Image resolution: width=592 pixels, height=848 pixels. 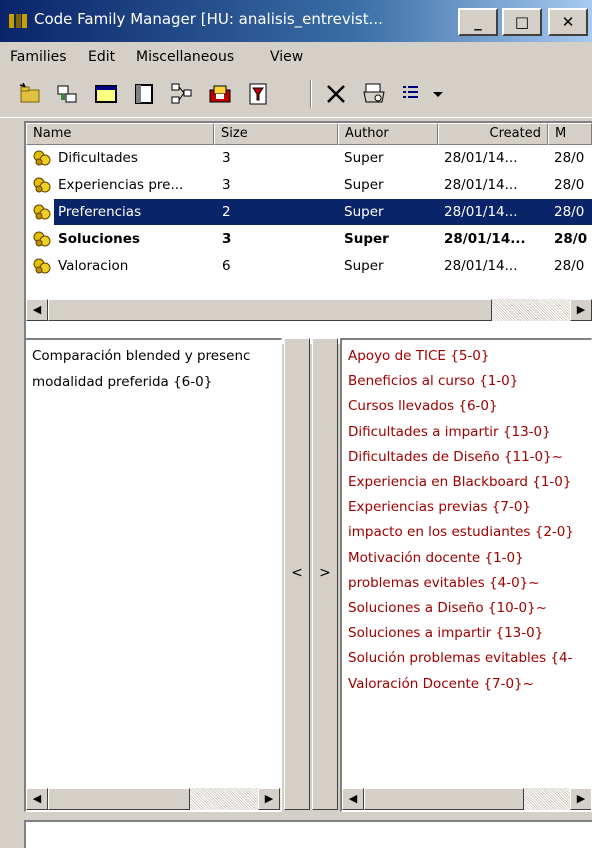 What do you see at coordinates (226, 266) in the screenshot?
I see `cell-size: 6` at bounding box center [226, 266].